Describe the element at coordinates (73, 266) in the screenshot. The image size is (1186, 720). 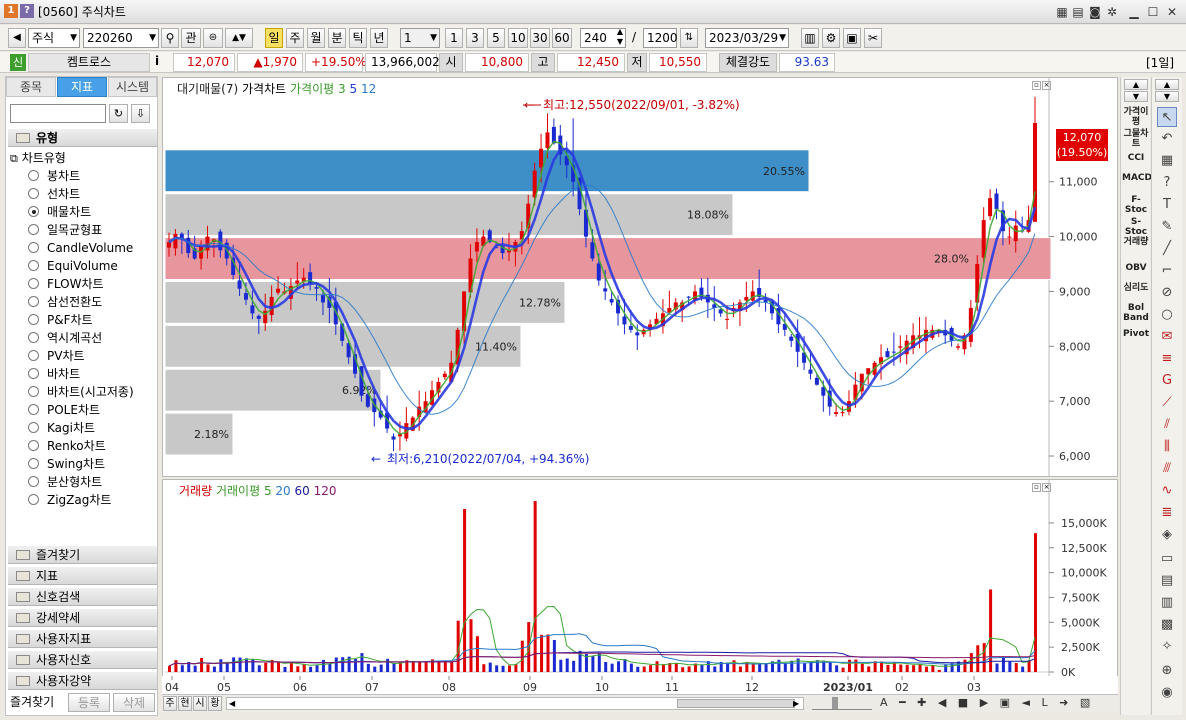
I see `chart-type-item: EquiVolume` at that location.